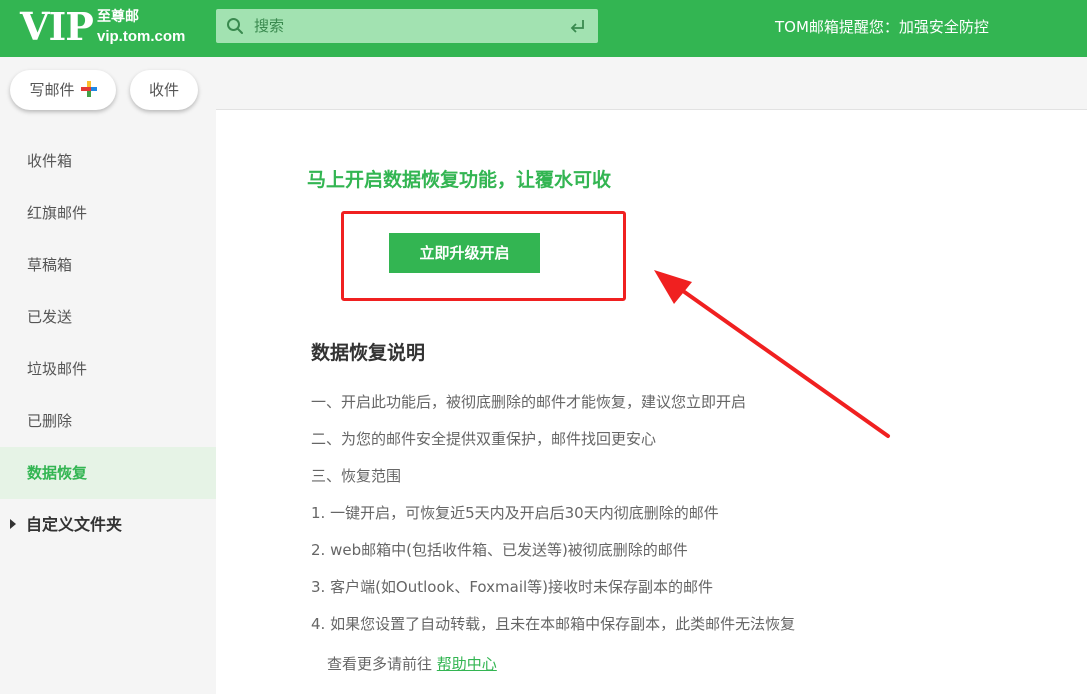  What do you see at coordinates (882, 27) in the screenshot?
I see `security-notice: TOM邮箱提醒您：加强安全防控` at bounding box center [882, 27].